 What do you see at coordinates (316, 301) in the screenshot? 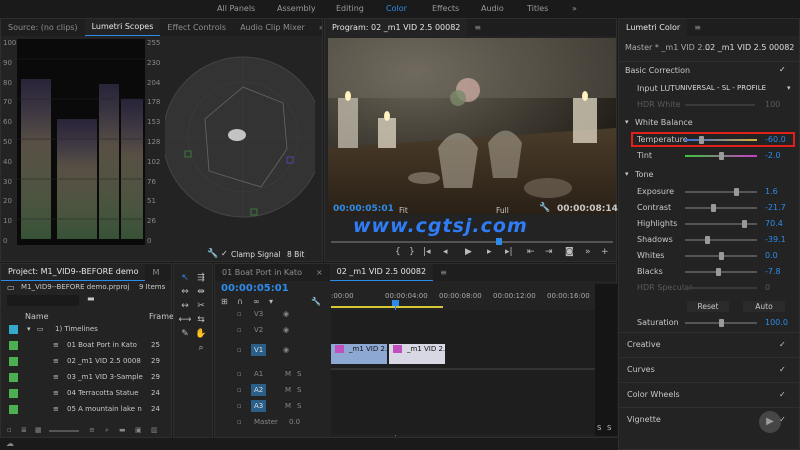
I see `timeline-wrench-icon: 🔧` at bounding box center [316, 301].